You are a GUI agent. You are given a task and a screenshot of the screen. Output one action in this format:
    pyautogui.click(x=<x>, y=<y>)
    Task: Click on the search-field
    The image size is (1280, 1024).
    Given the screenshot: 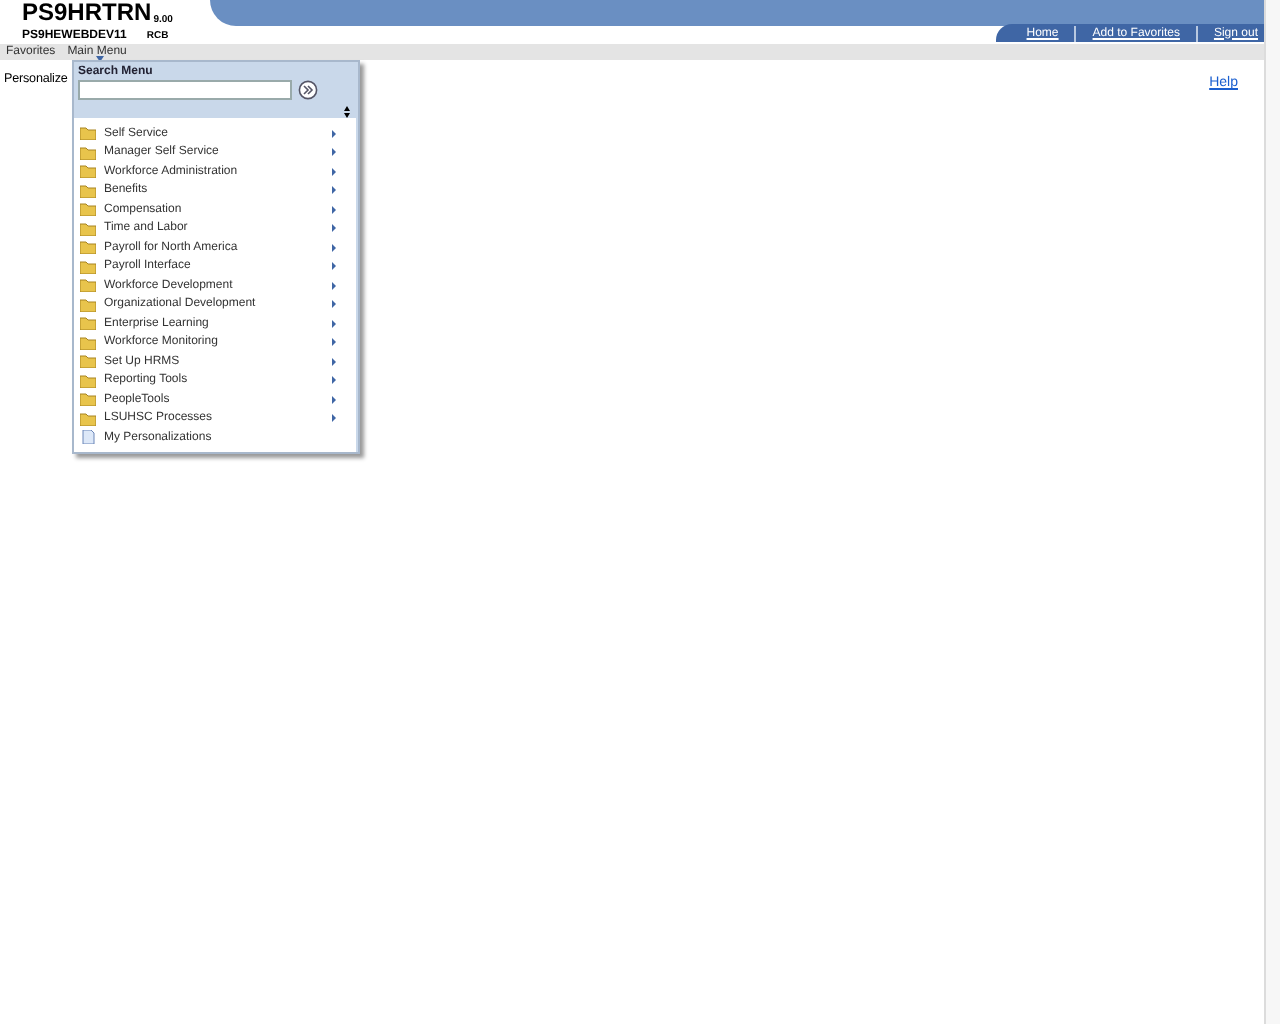 What is the action you would take?
    pyautogui.click(x=185, y=90)
    